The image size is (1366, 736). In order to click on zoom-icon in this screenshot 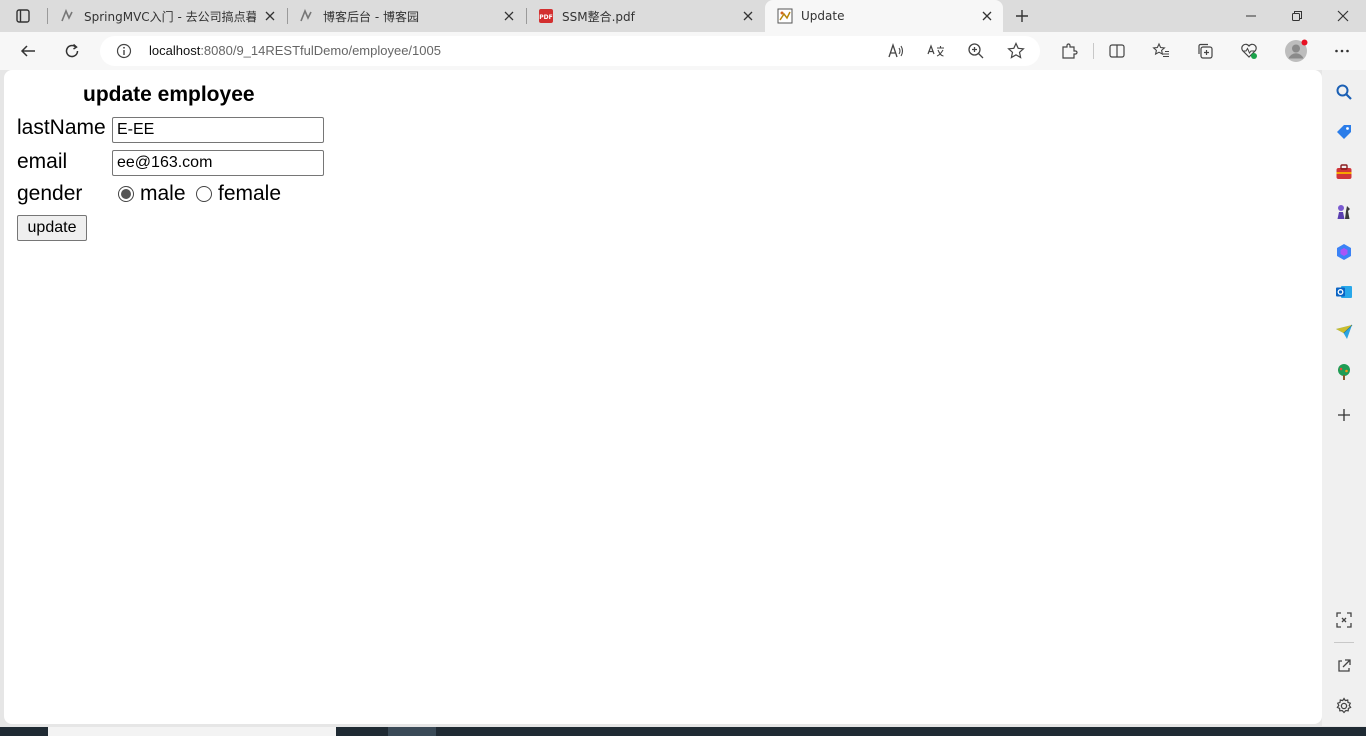, I will do `click(976, 51)`.